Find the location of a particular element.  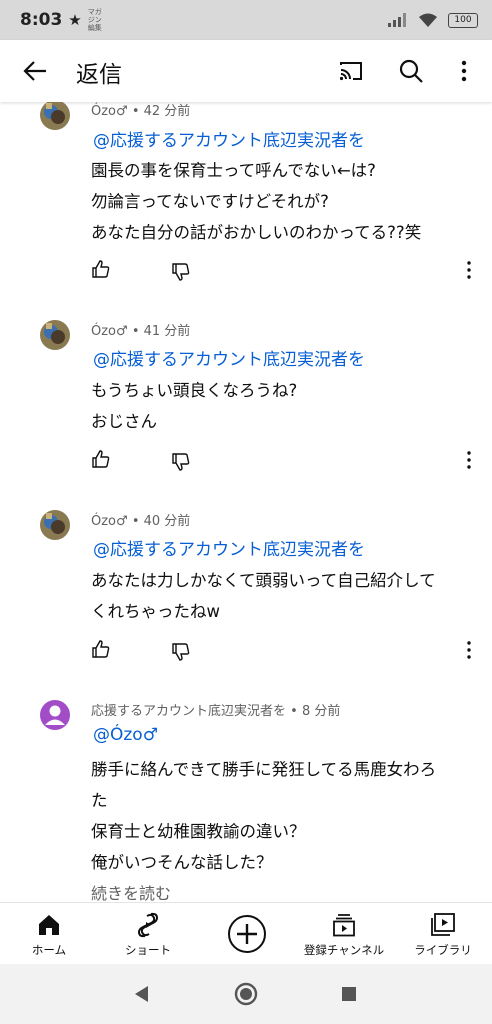

system-recents-icon is located at coordinates (349, 994).